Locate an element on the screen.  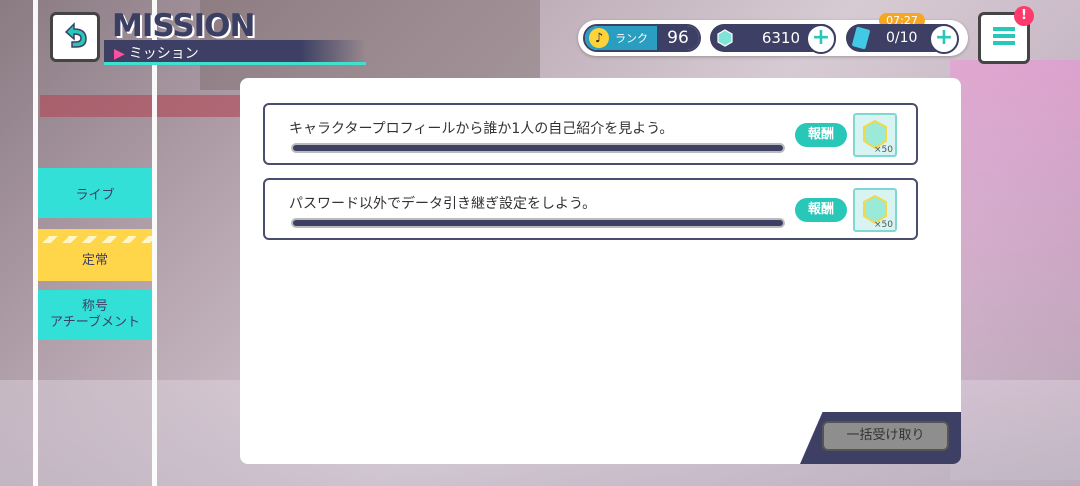
tab-label: 称号 アチーブメント is located at coordinates (95, 314).